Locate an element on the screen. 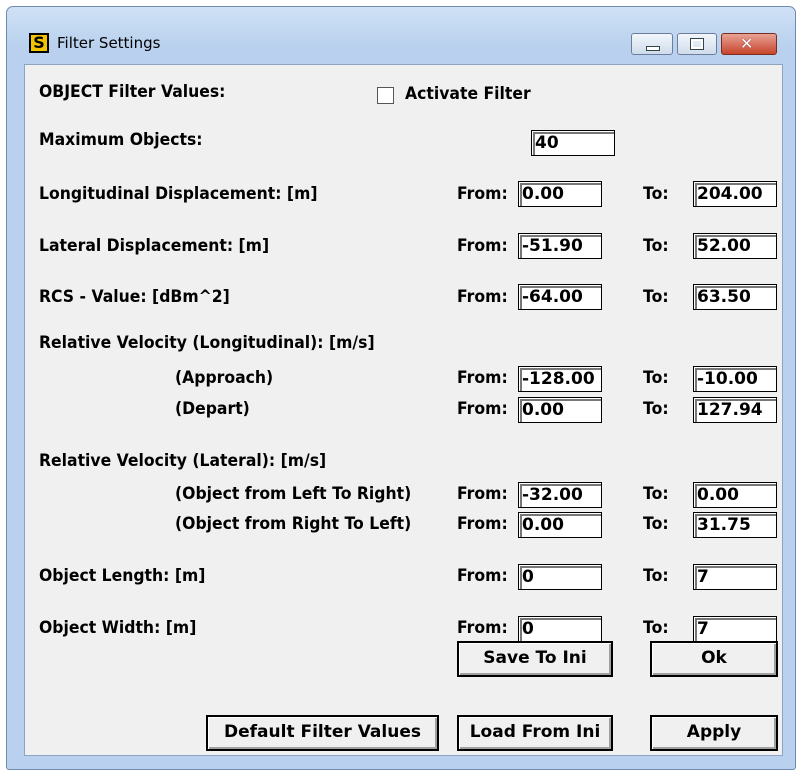 The height and width of the screenshot is (774, 802). activate-filter-checkbox is located at coordinates (385, 95).